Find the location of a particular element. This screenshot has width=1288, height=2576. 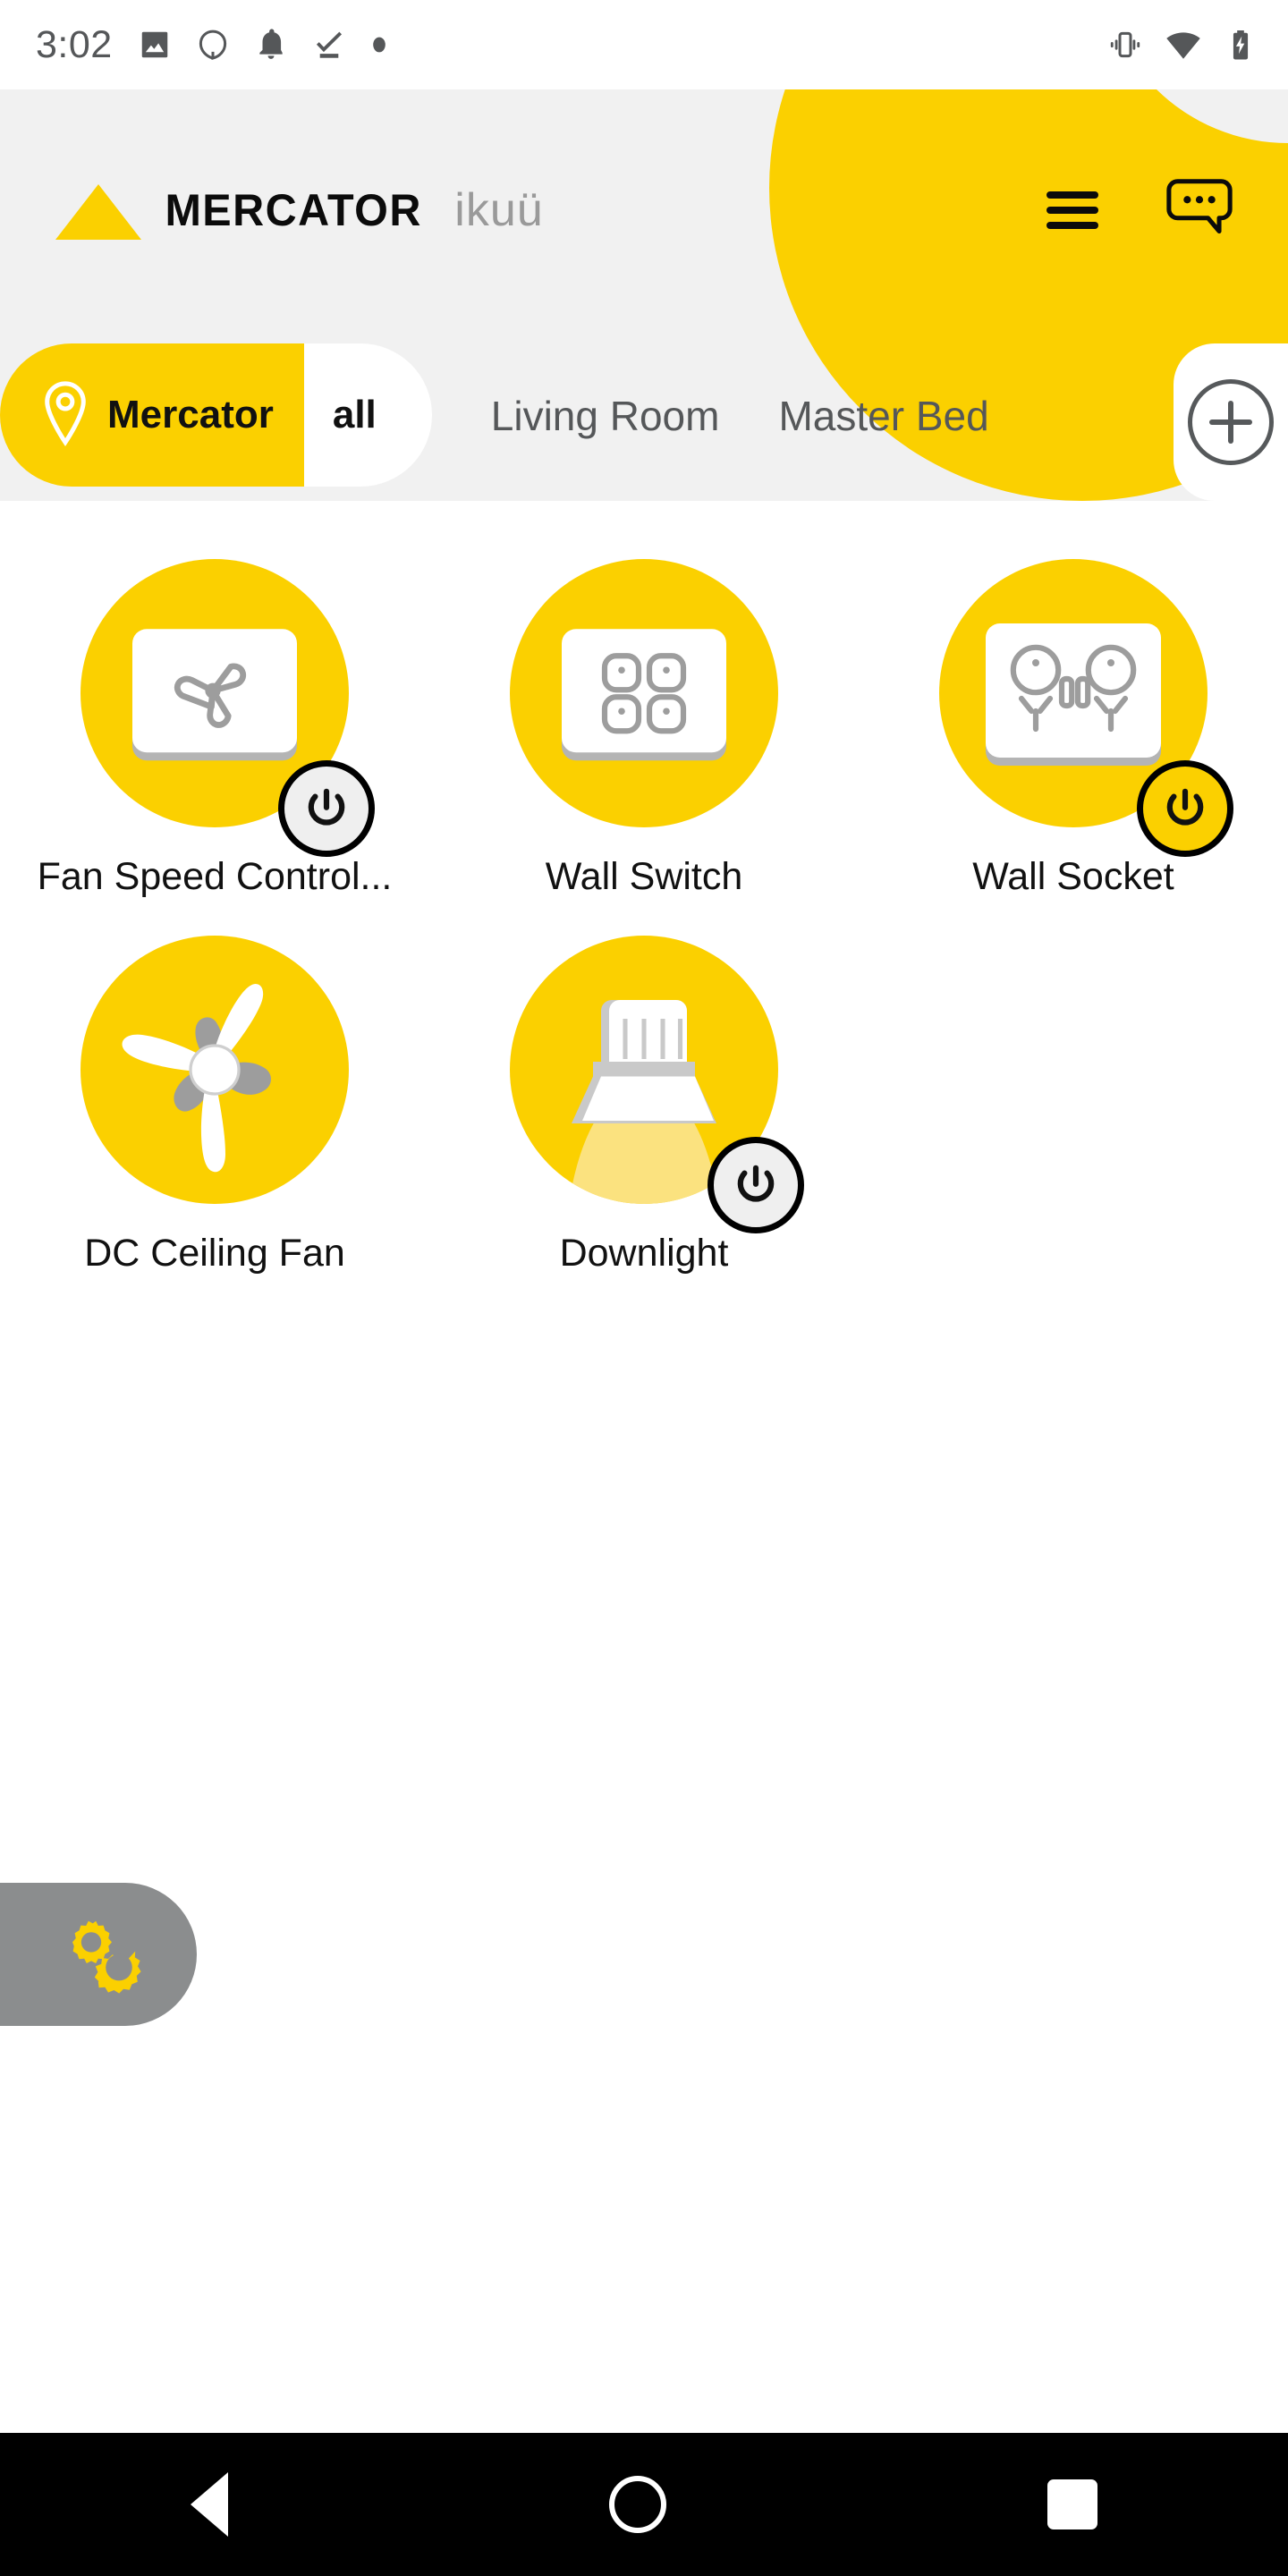

home-circle-icon is located at coordinates (637, 2504).